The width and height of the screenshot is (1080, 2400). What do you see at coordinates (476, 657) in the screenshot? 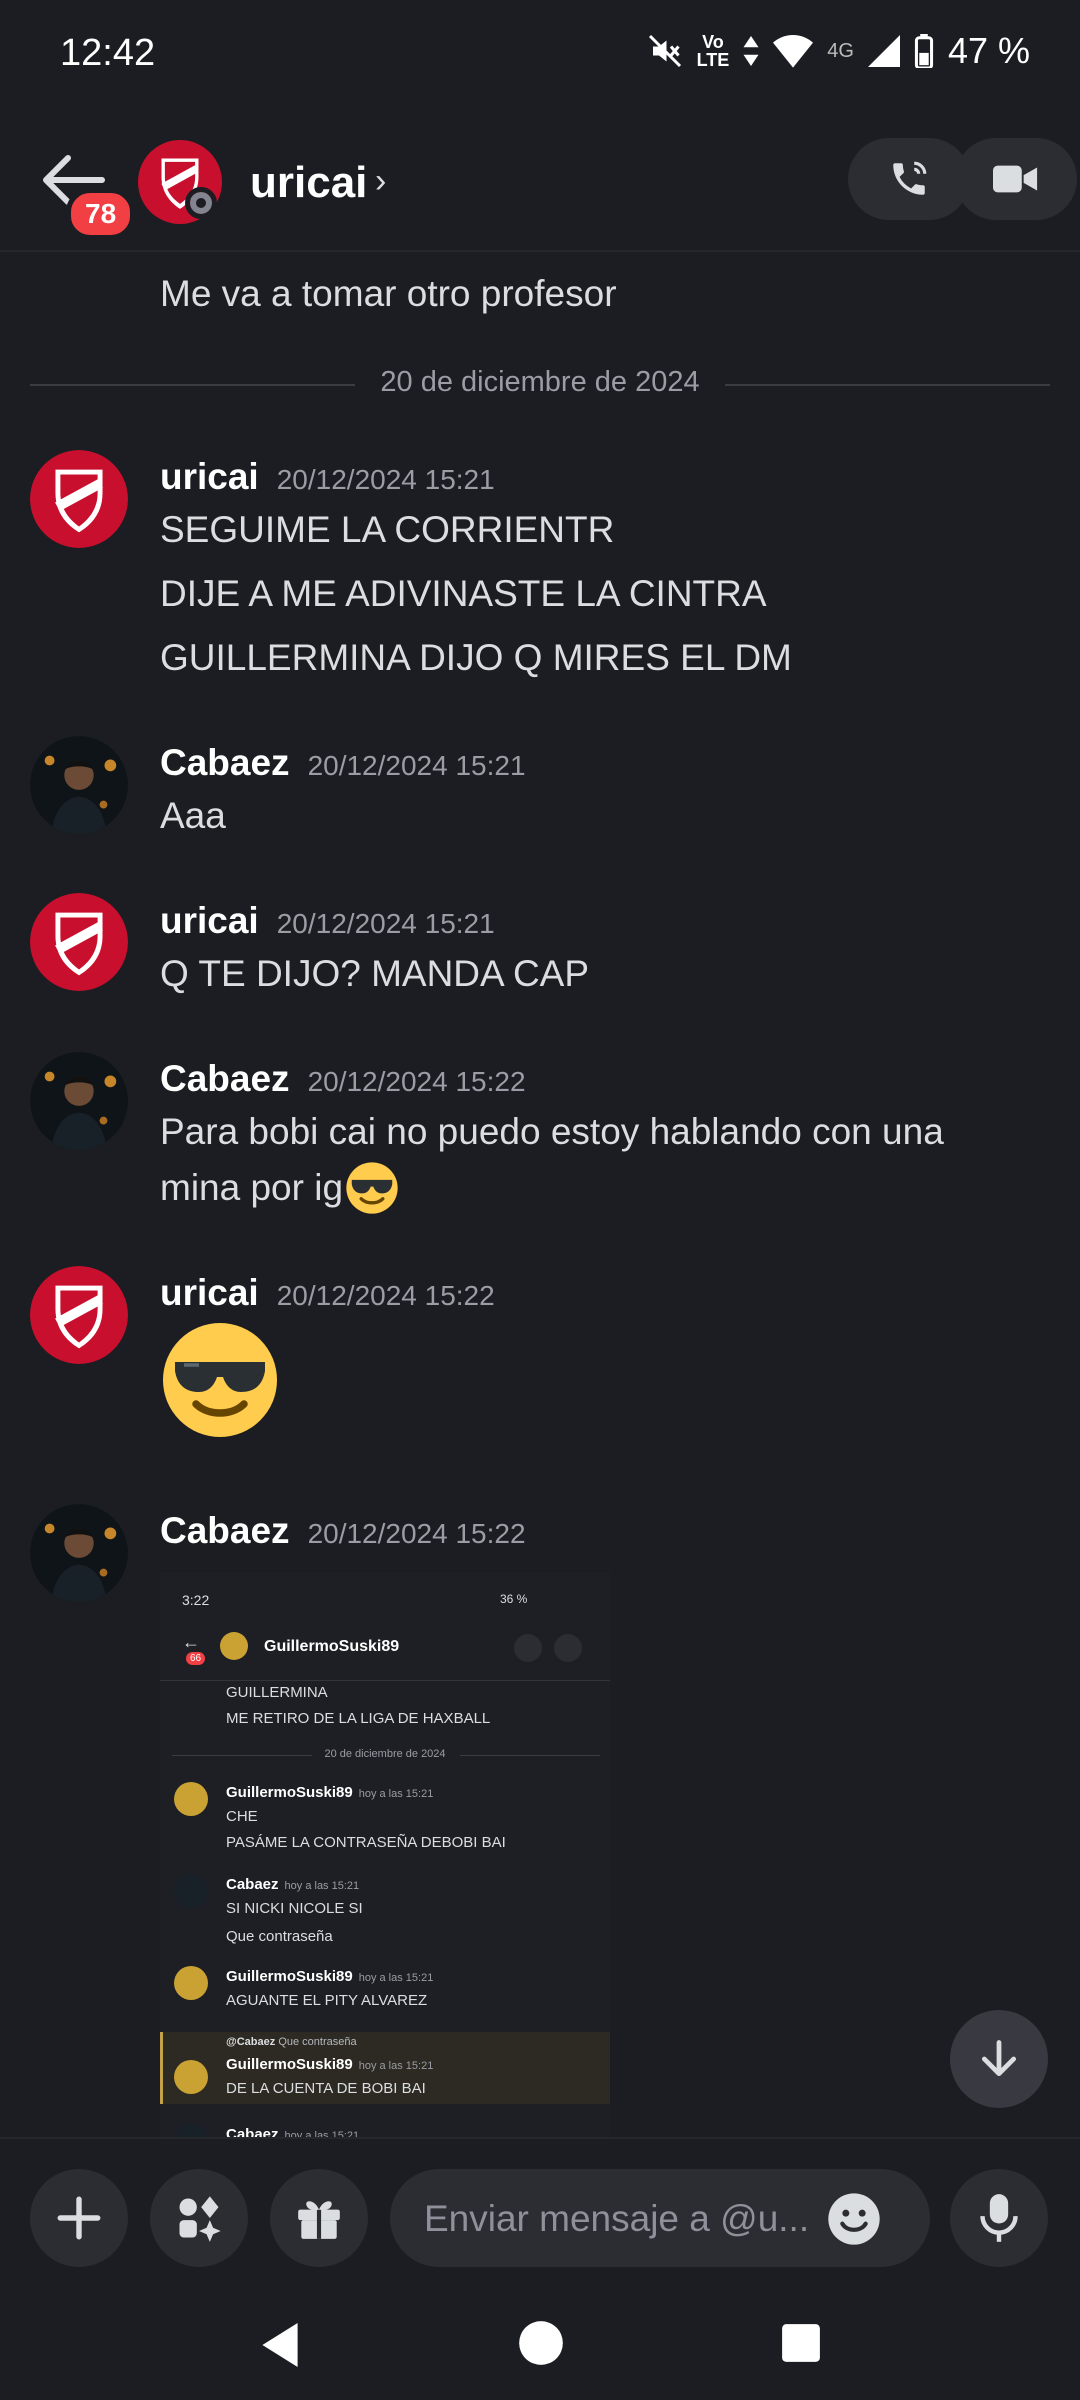
I see `message-text: GUILLERMINA DIJO Q MIRES EL DM` at bounding box center [476, 657].